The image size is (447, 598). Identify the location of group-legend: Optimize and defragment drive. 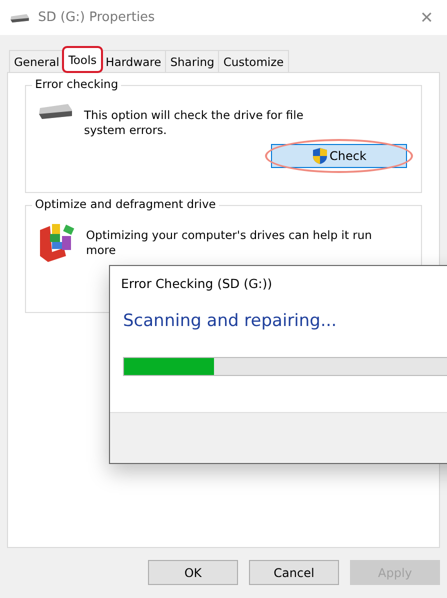
(125, 204).